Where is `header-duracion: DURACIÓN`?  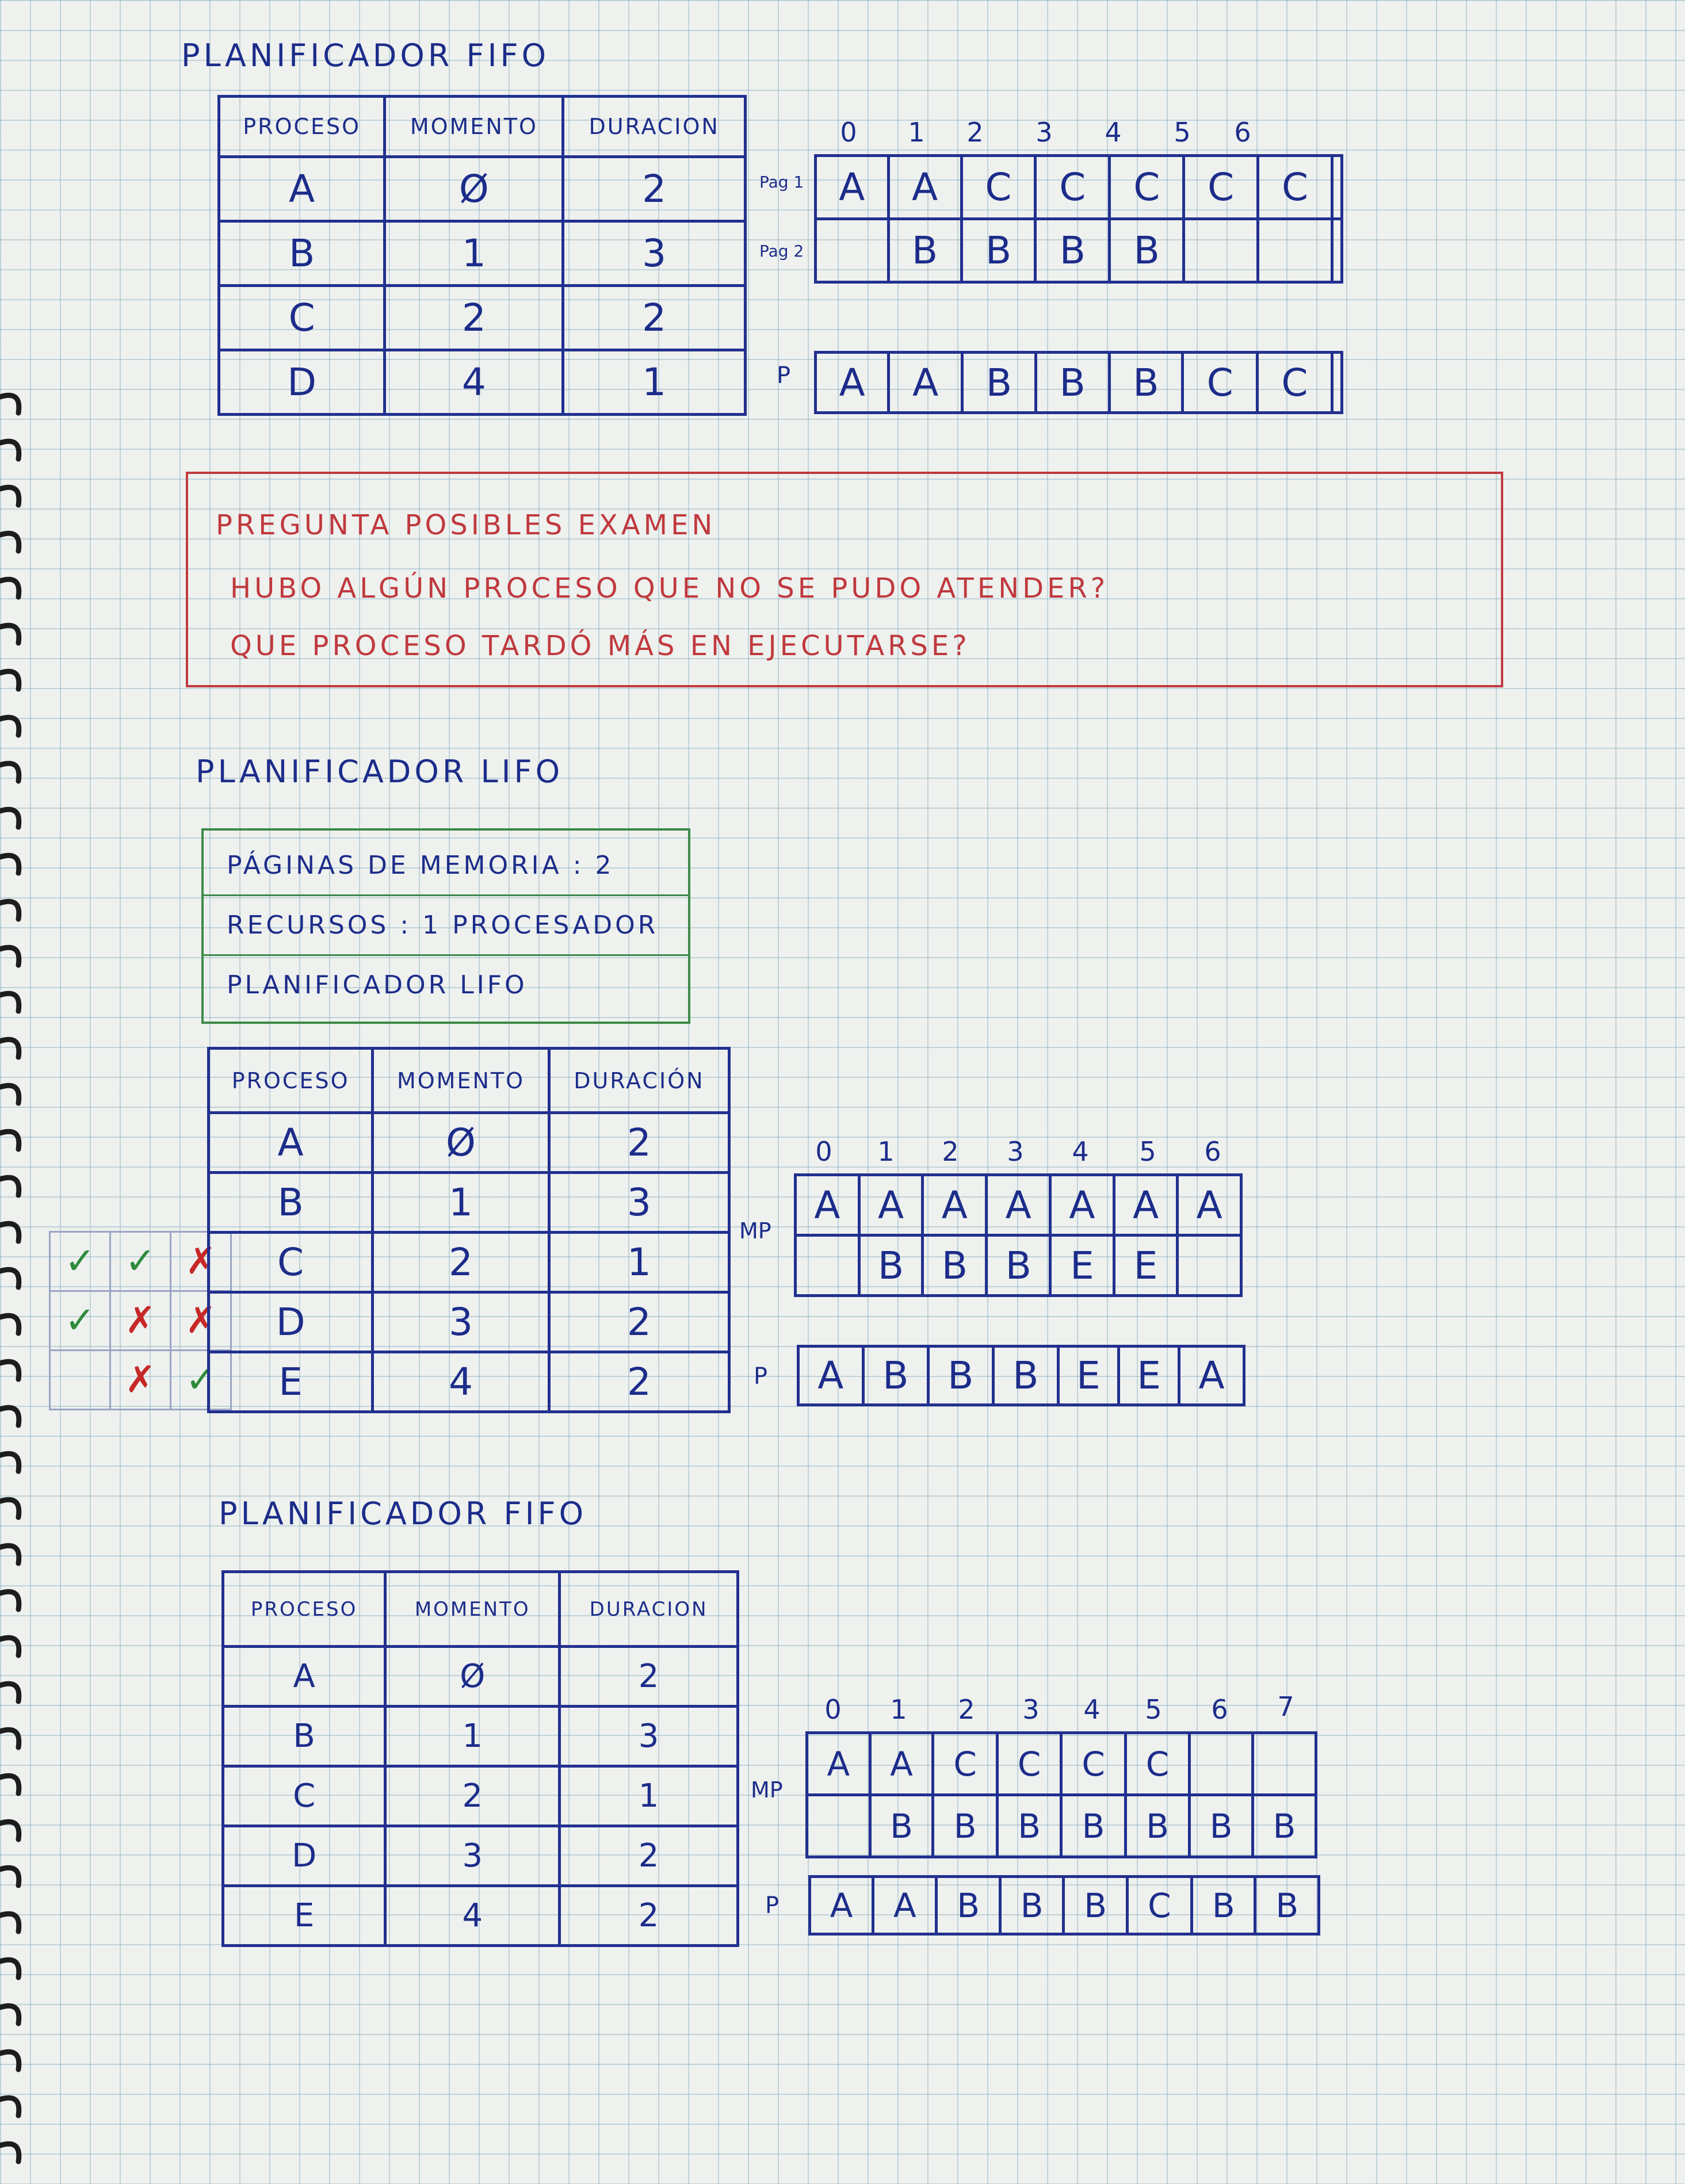
header-duracion: DURACIÓN is located at coordinates (639, 1080).